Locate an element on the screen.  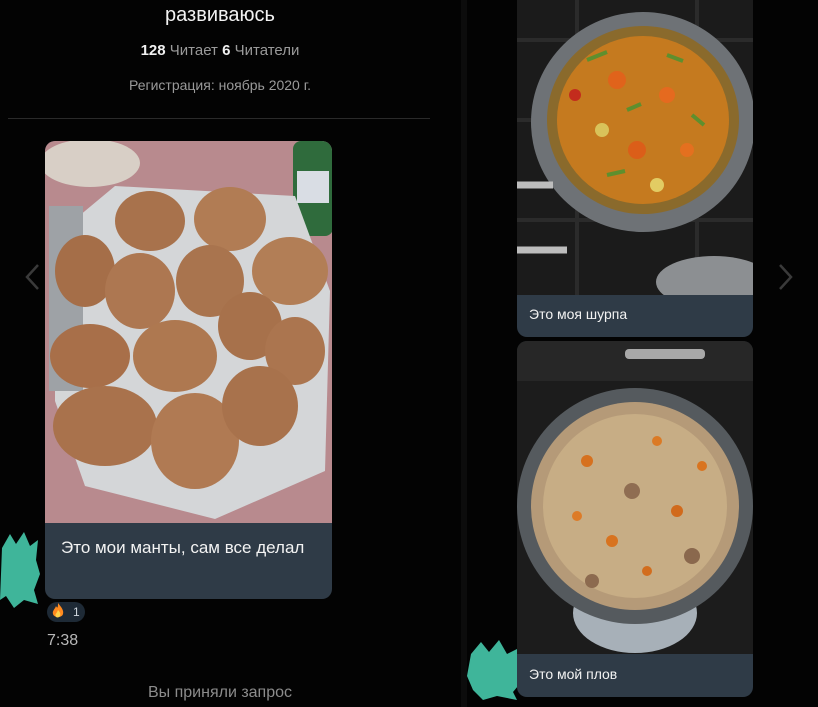
reaction-count: 1 is located at coordinates (76, 612).